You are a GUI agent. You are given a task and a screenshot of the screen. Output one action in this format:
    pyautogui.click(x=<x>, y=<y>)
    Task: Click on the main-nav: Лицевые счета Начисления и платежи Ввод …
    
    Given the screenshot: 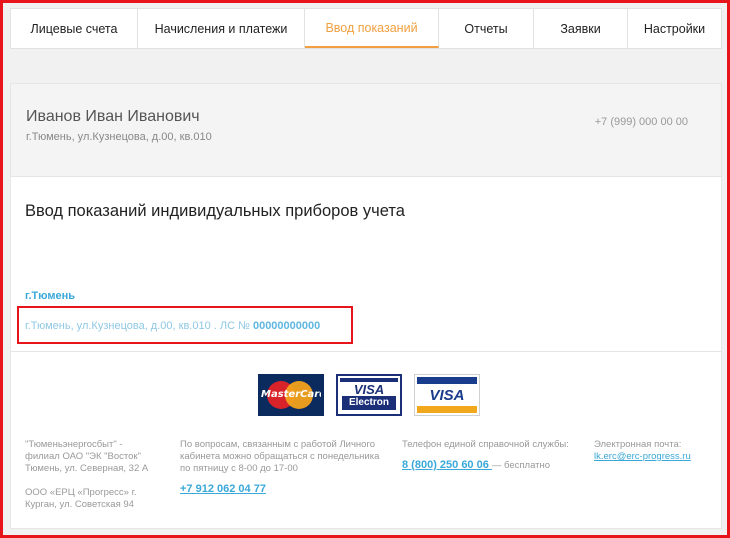 What is the action you would take?
    pyautogui.click(x=366, y=28)
    